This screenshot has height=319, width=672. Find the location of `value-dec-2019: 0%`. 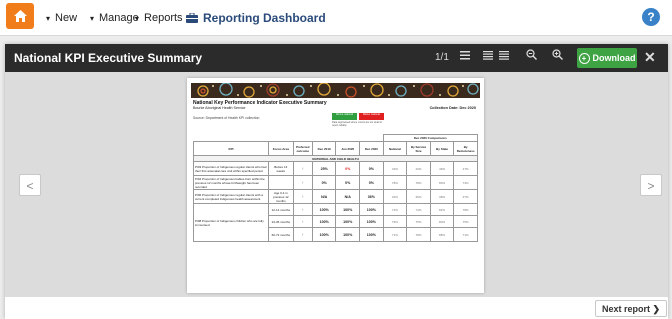

value-dec-2019: 0% is located at coordinates (324, 182).